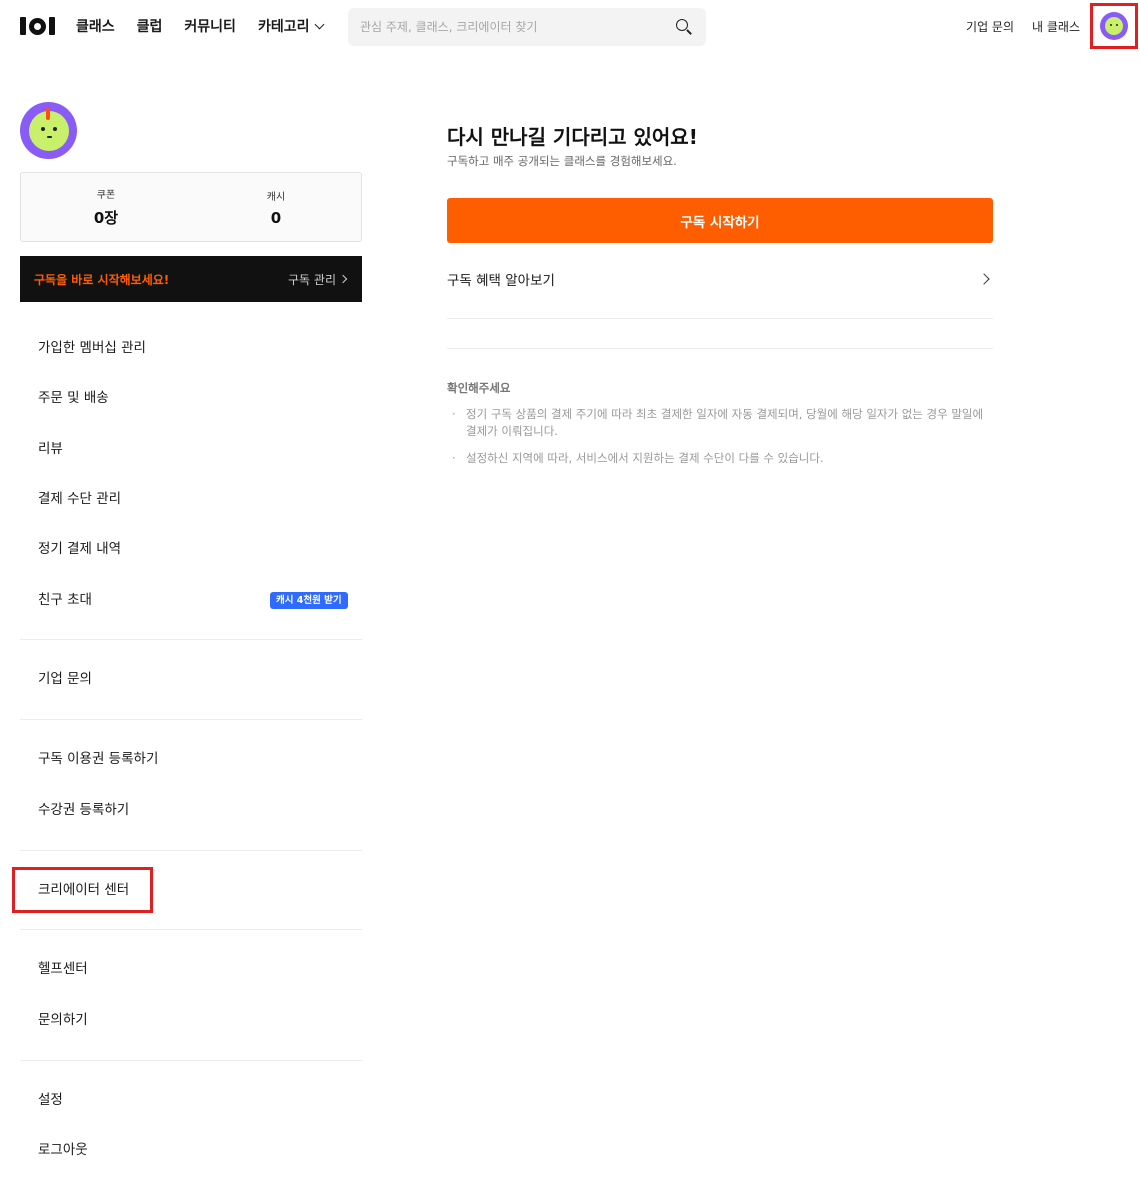  What do you see at coordinates (106, 207) in the screenshot?
I see `coupon-summary: 쿠폰 0장` at bounding box center [106, 207].